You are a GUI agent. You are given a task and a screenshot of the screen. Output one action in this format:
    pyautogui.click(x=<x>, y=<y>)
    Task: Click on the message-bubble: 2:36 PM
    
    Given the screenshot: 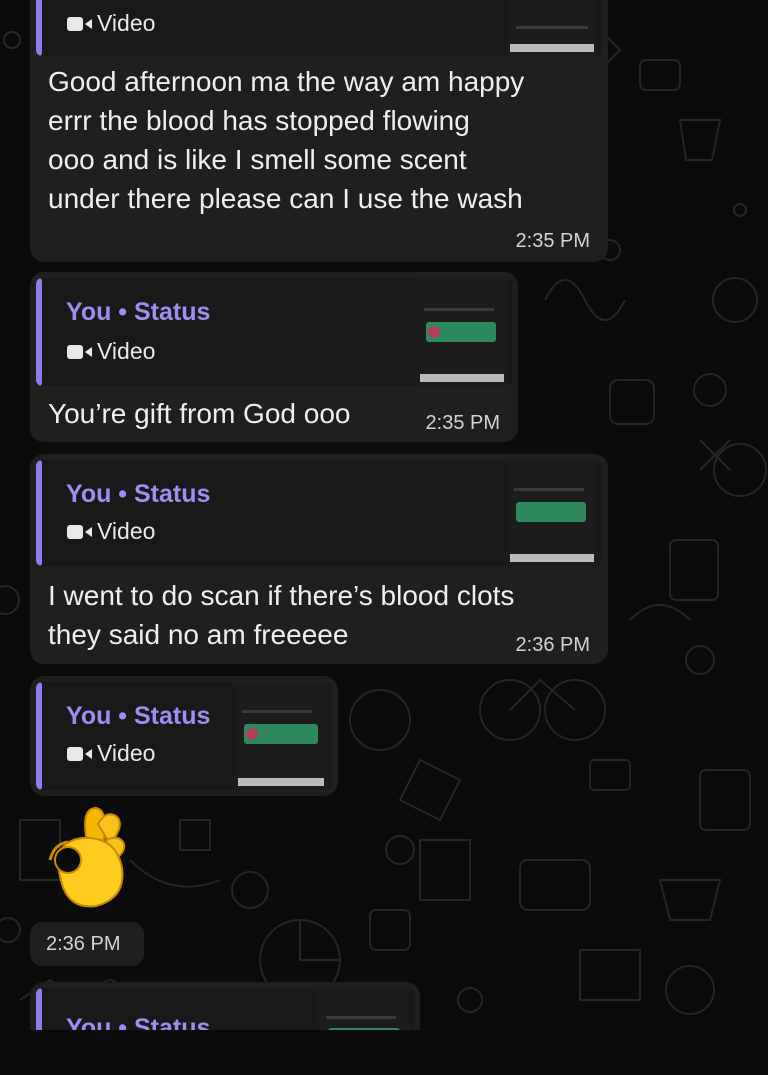 What is the action you would take?
    pyautogui.click(x=87, y=944)
    